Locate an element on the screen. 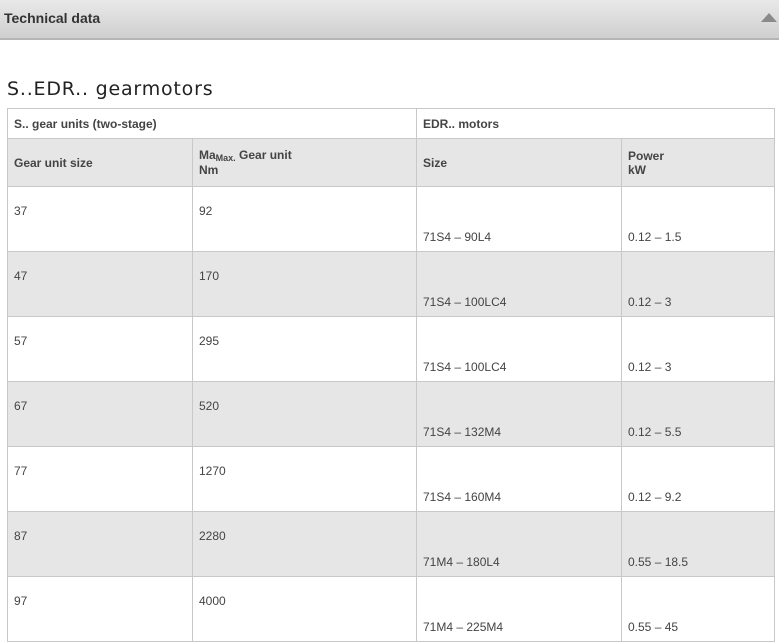 The height and width of the screenshot is (642, 779). gear-size-cell: 67 is located at coordinates (100, 414).